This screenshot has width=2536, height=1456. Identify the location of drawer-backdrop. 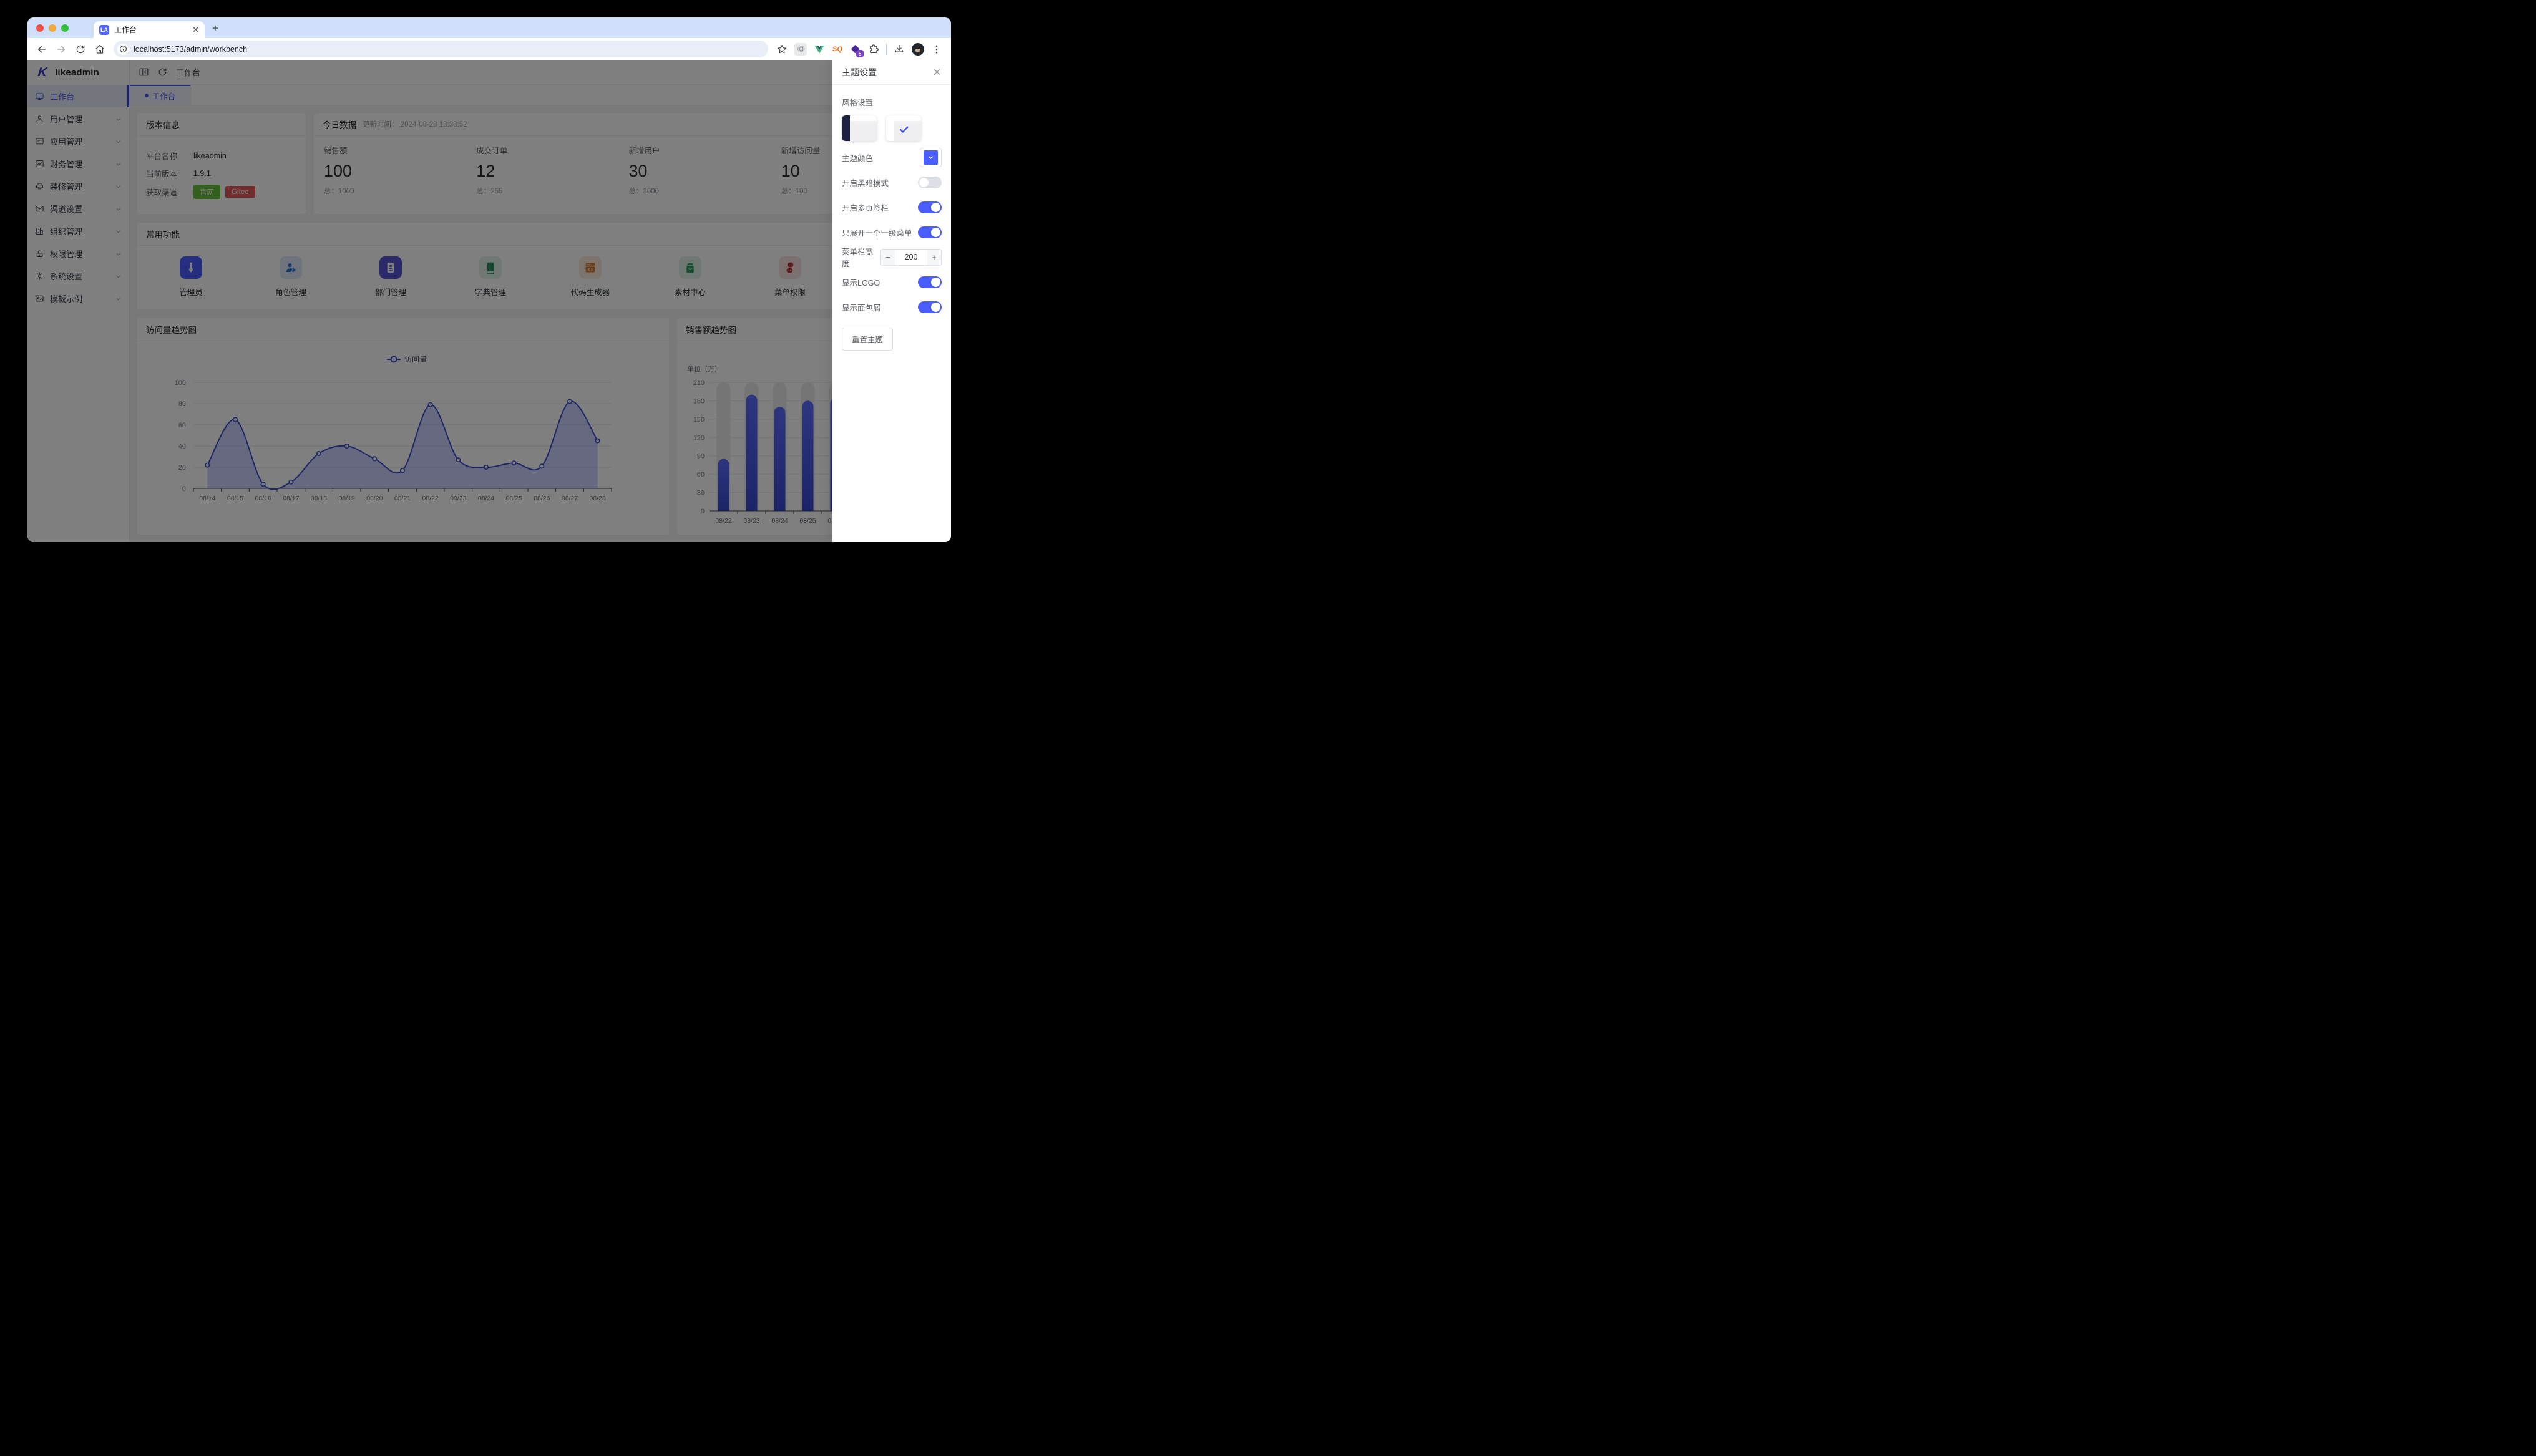
(489, 301).